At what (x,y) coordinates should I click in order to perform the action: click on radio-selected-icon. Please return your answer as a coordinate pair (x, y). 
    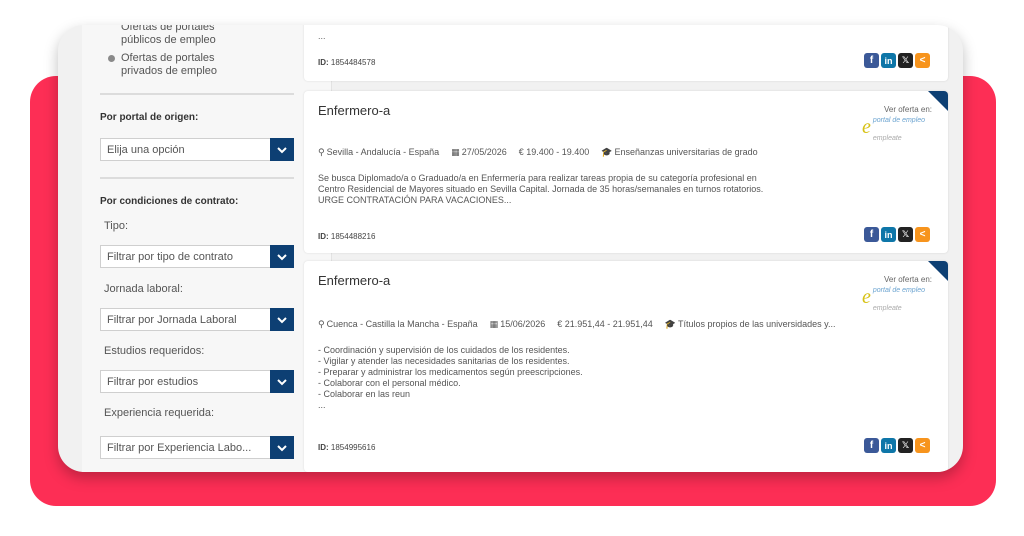
    Looking at the image, I should click on (111, 58).